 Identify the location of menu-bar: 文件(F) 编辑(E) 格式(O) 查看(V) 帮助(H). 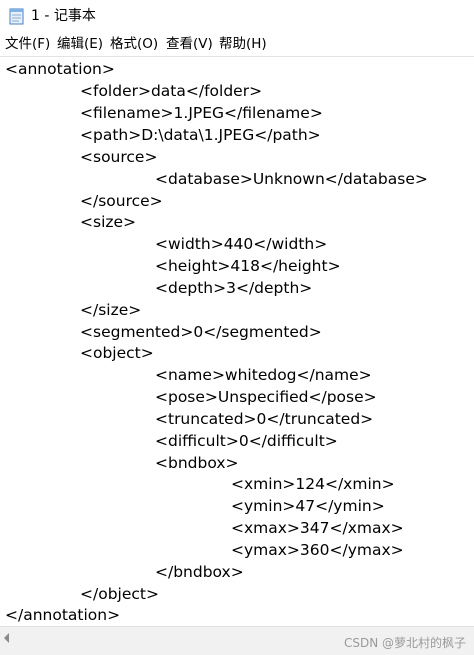
(237, 44).